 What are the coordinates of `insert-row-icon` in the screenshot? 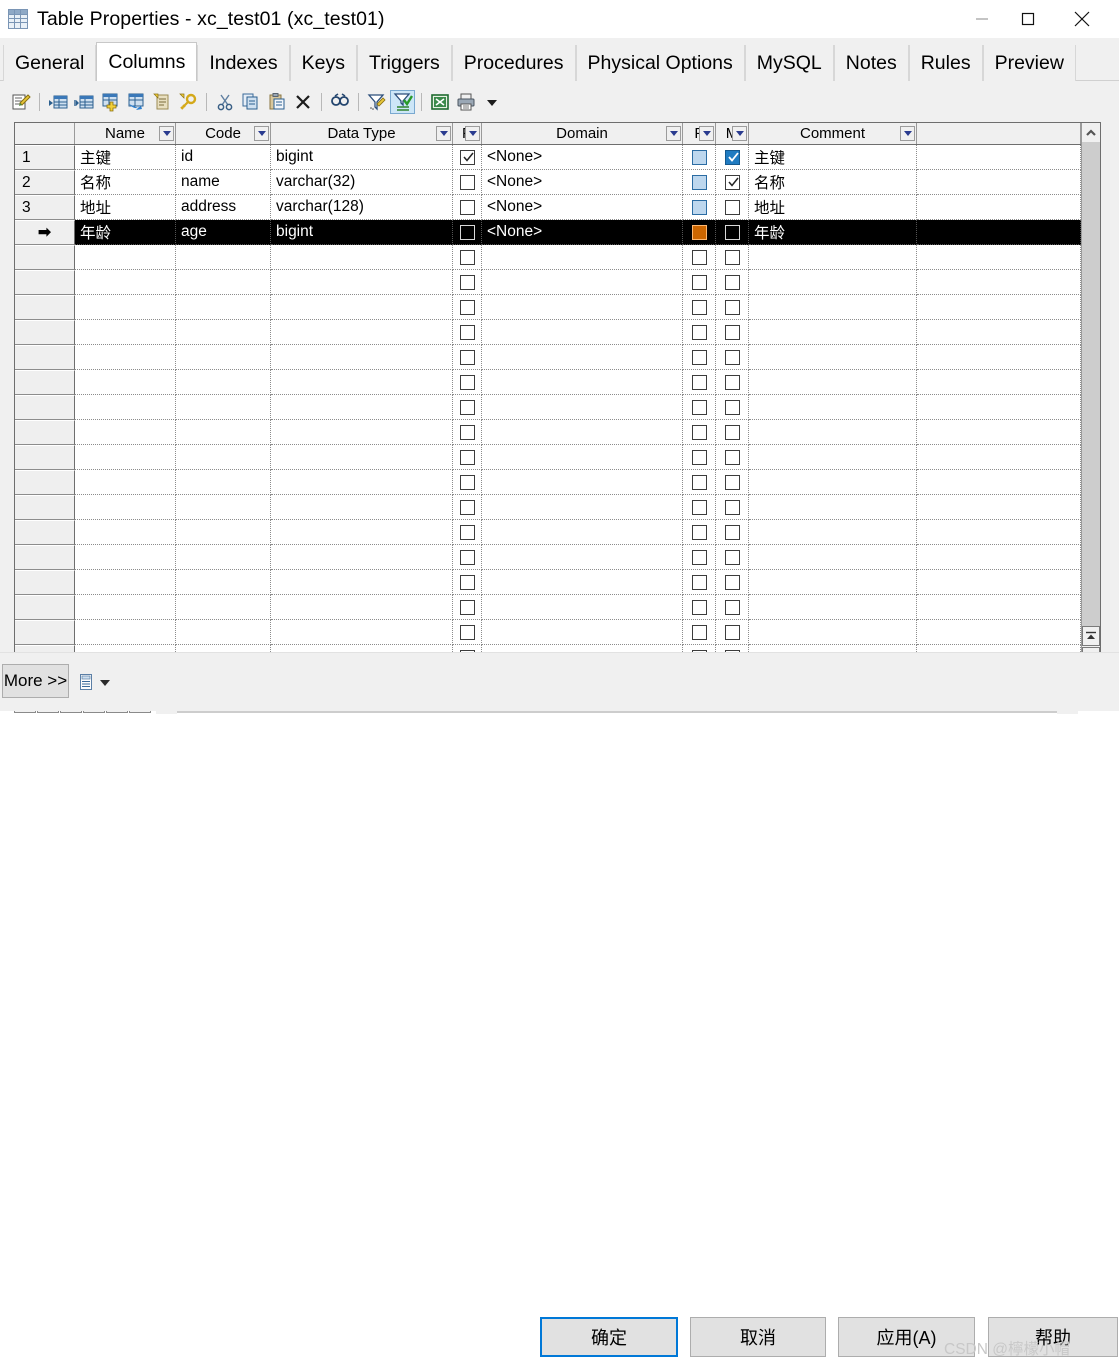 It's located at (57, 102).